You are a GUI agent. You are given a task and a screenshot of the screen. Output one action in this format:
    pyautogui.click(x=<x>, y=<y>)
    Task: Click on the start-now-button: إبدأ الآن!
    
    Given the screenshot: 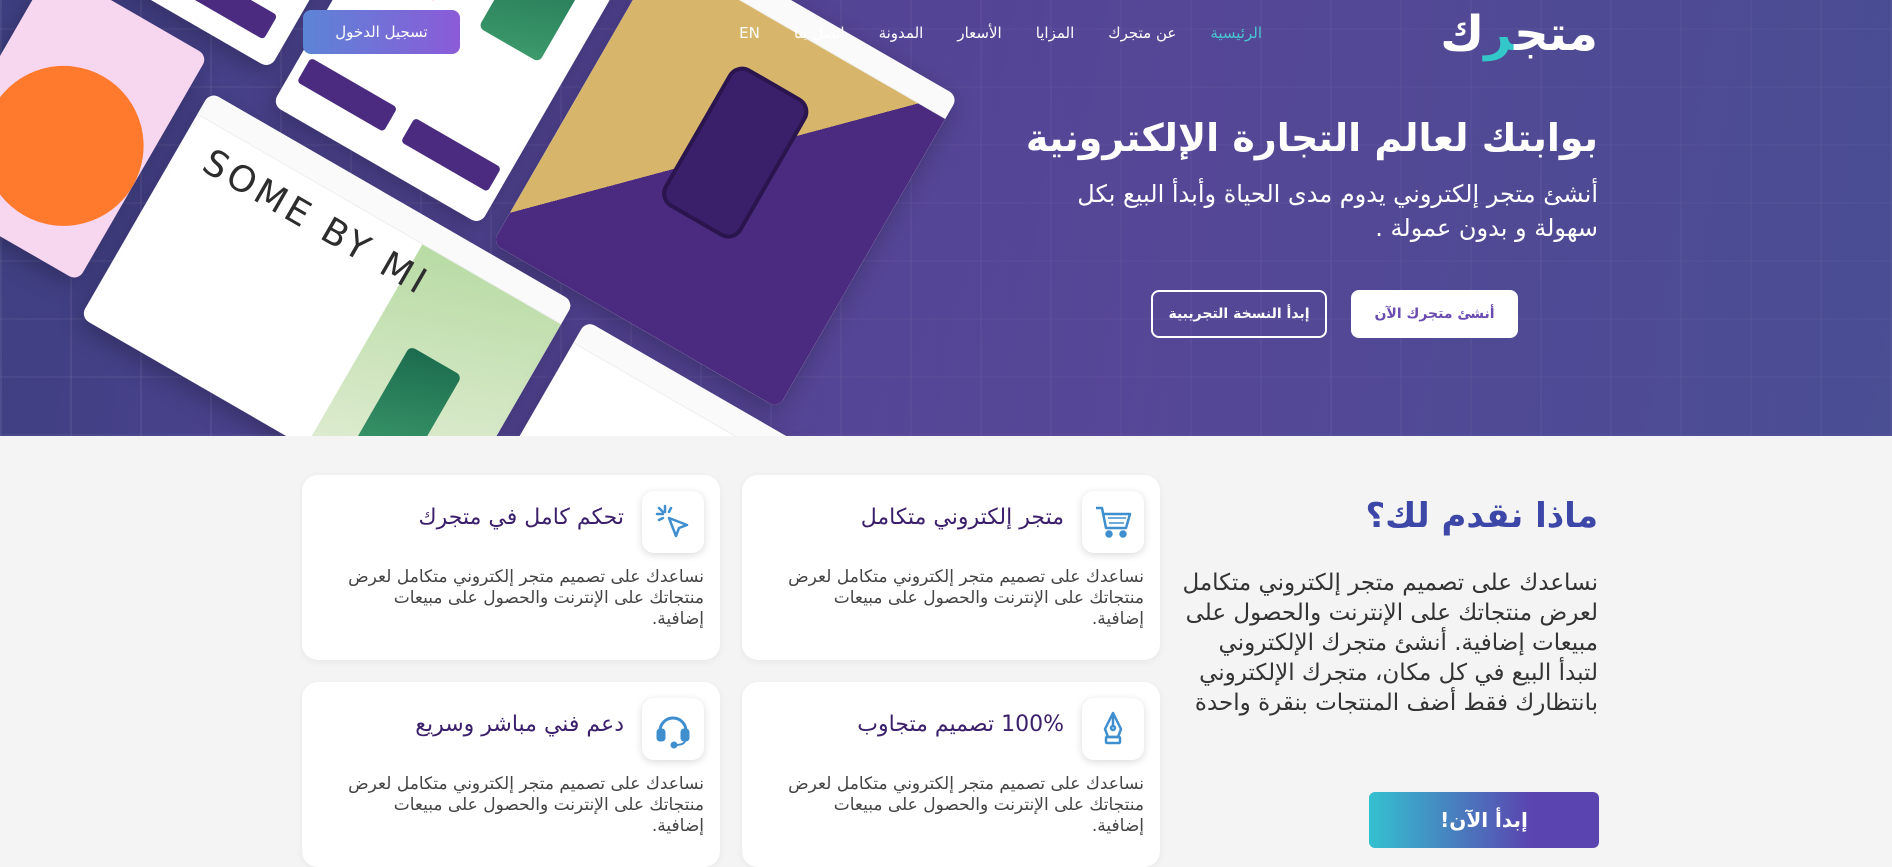 What is the action you would take?
    pyautogui.click(x=1484, y=820)
    